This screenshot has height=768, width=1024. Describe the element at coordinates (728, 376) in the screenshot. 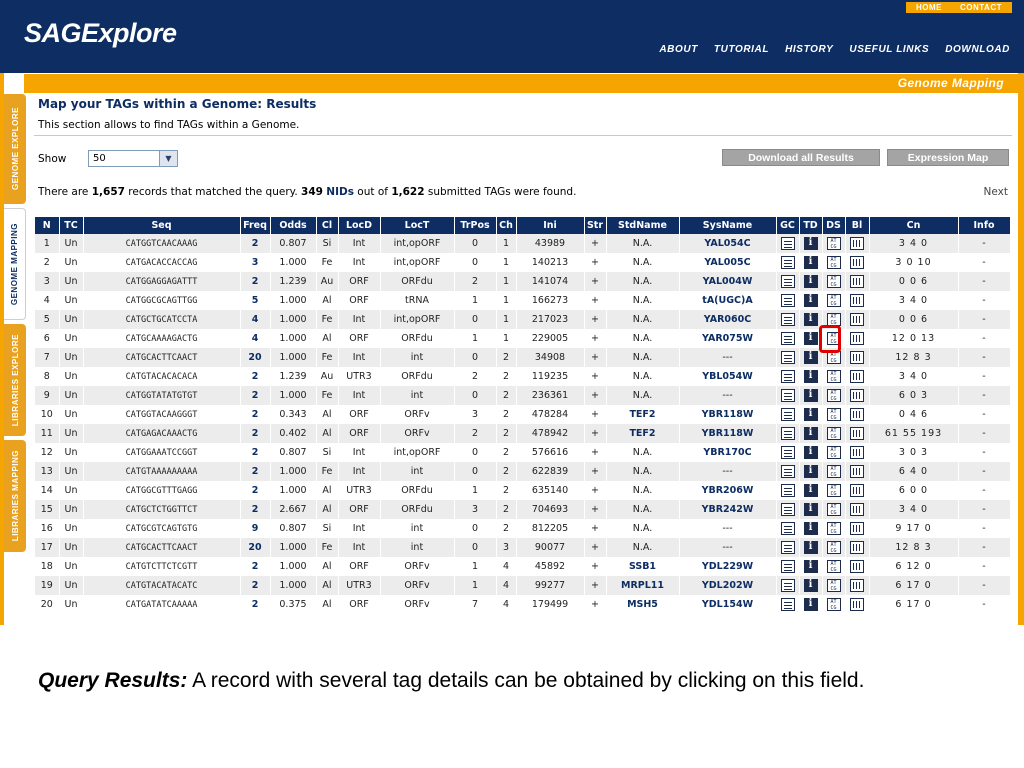

I see `cell-sysname: YBL054W` at that location.